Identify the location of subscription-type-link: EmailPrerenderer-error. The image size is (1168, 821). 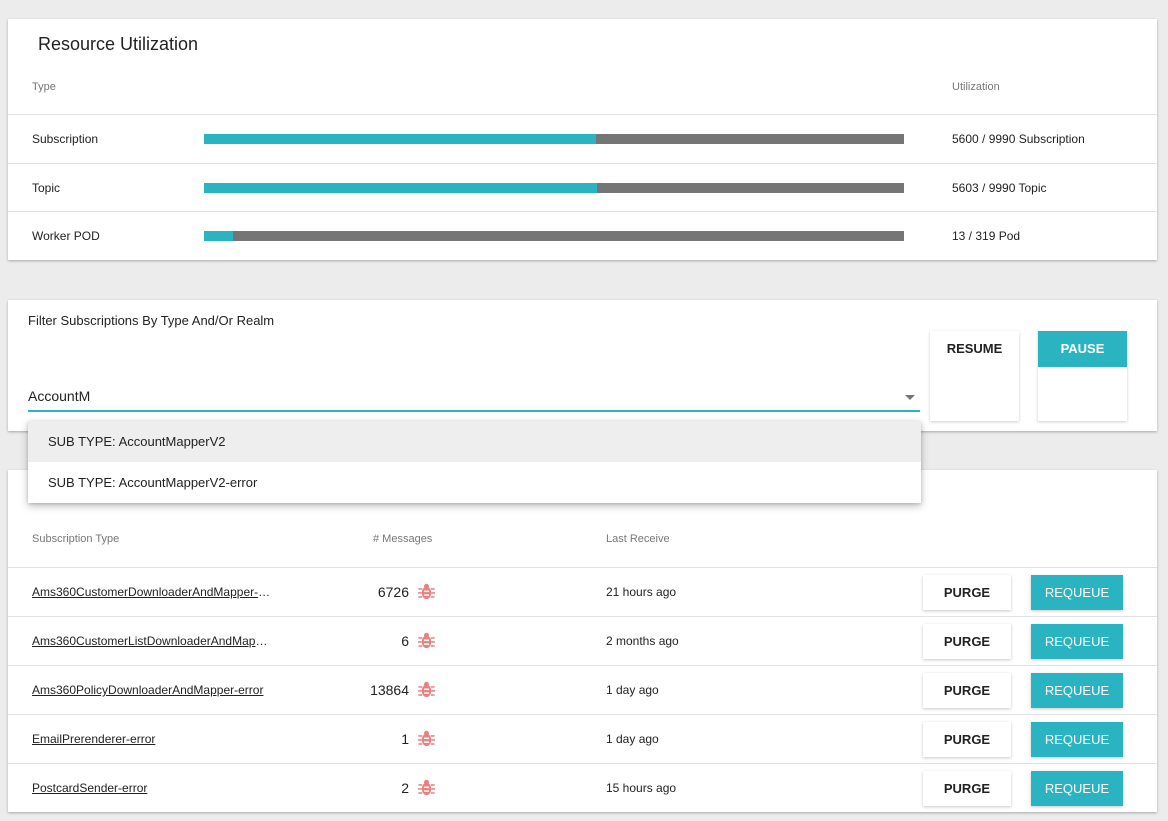
(153, 739).